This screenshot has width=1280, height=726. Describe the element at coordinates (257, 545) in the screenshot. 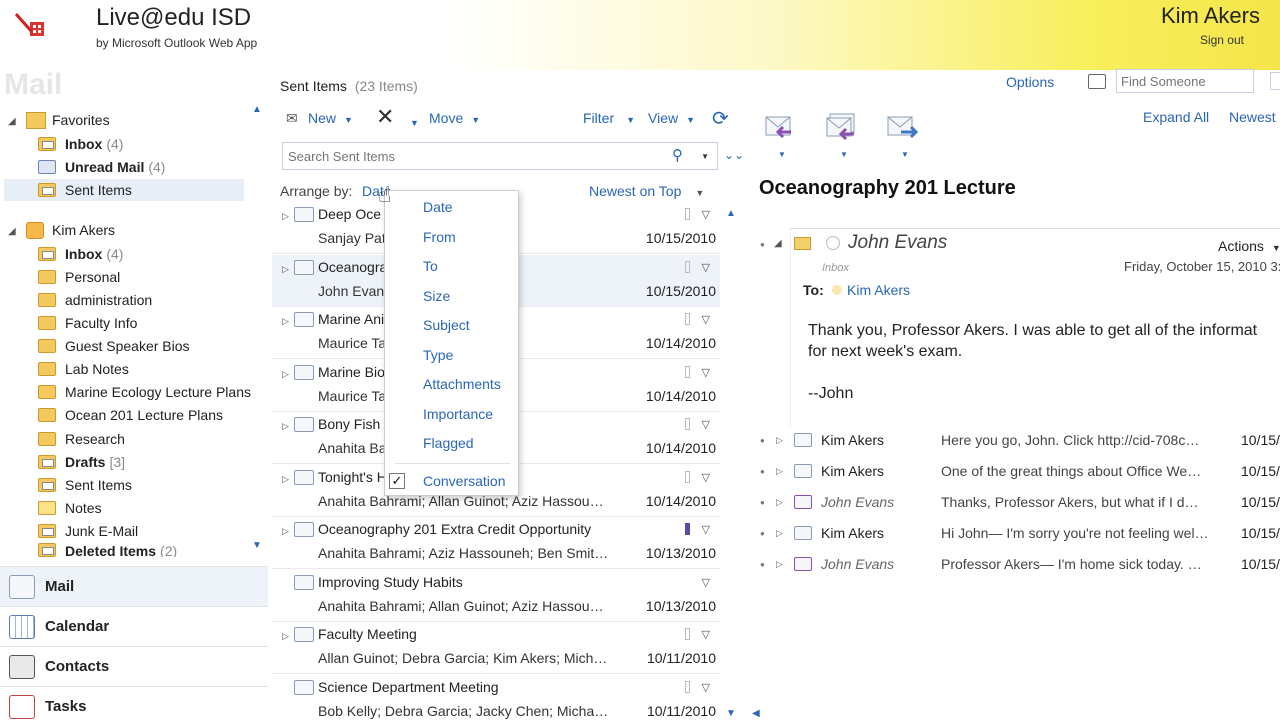

I see `nav-scroll-down-icon: ▼` at that location.